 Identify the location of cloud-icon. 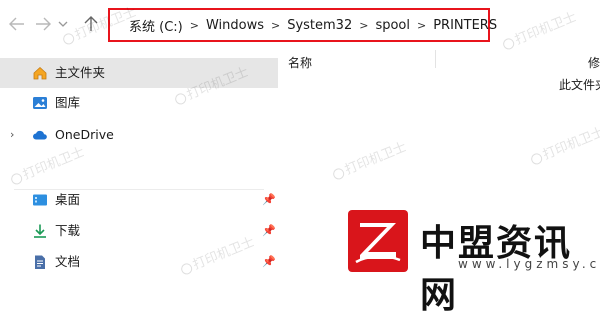
(40, 135).